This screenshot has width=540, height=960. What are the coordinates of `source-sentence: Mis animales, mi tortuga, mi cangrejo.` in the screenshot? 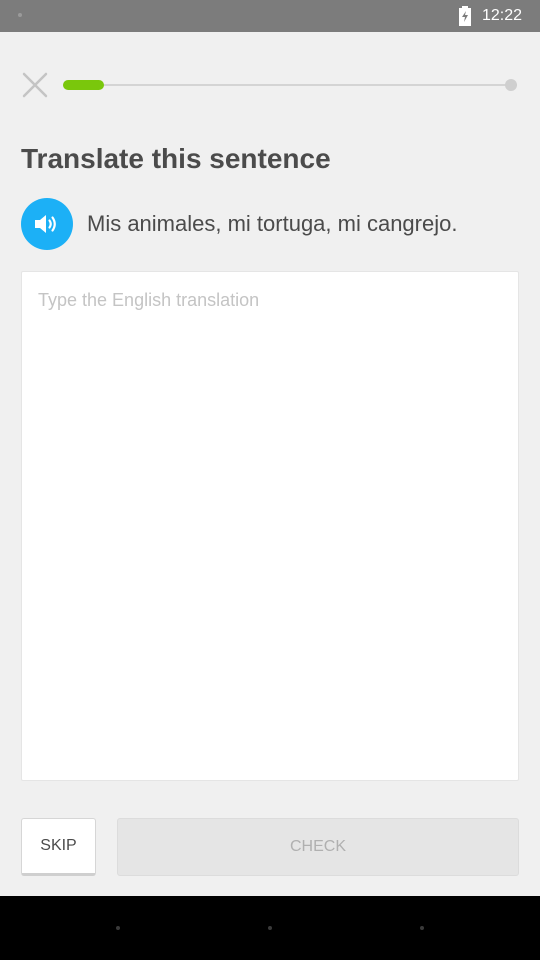 It's located at (272, 223).